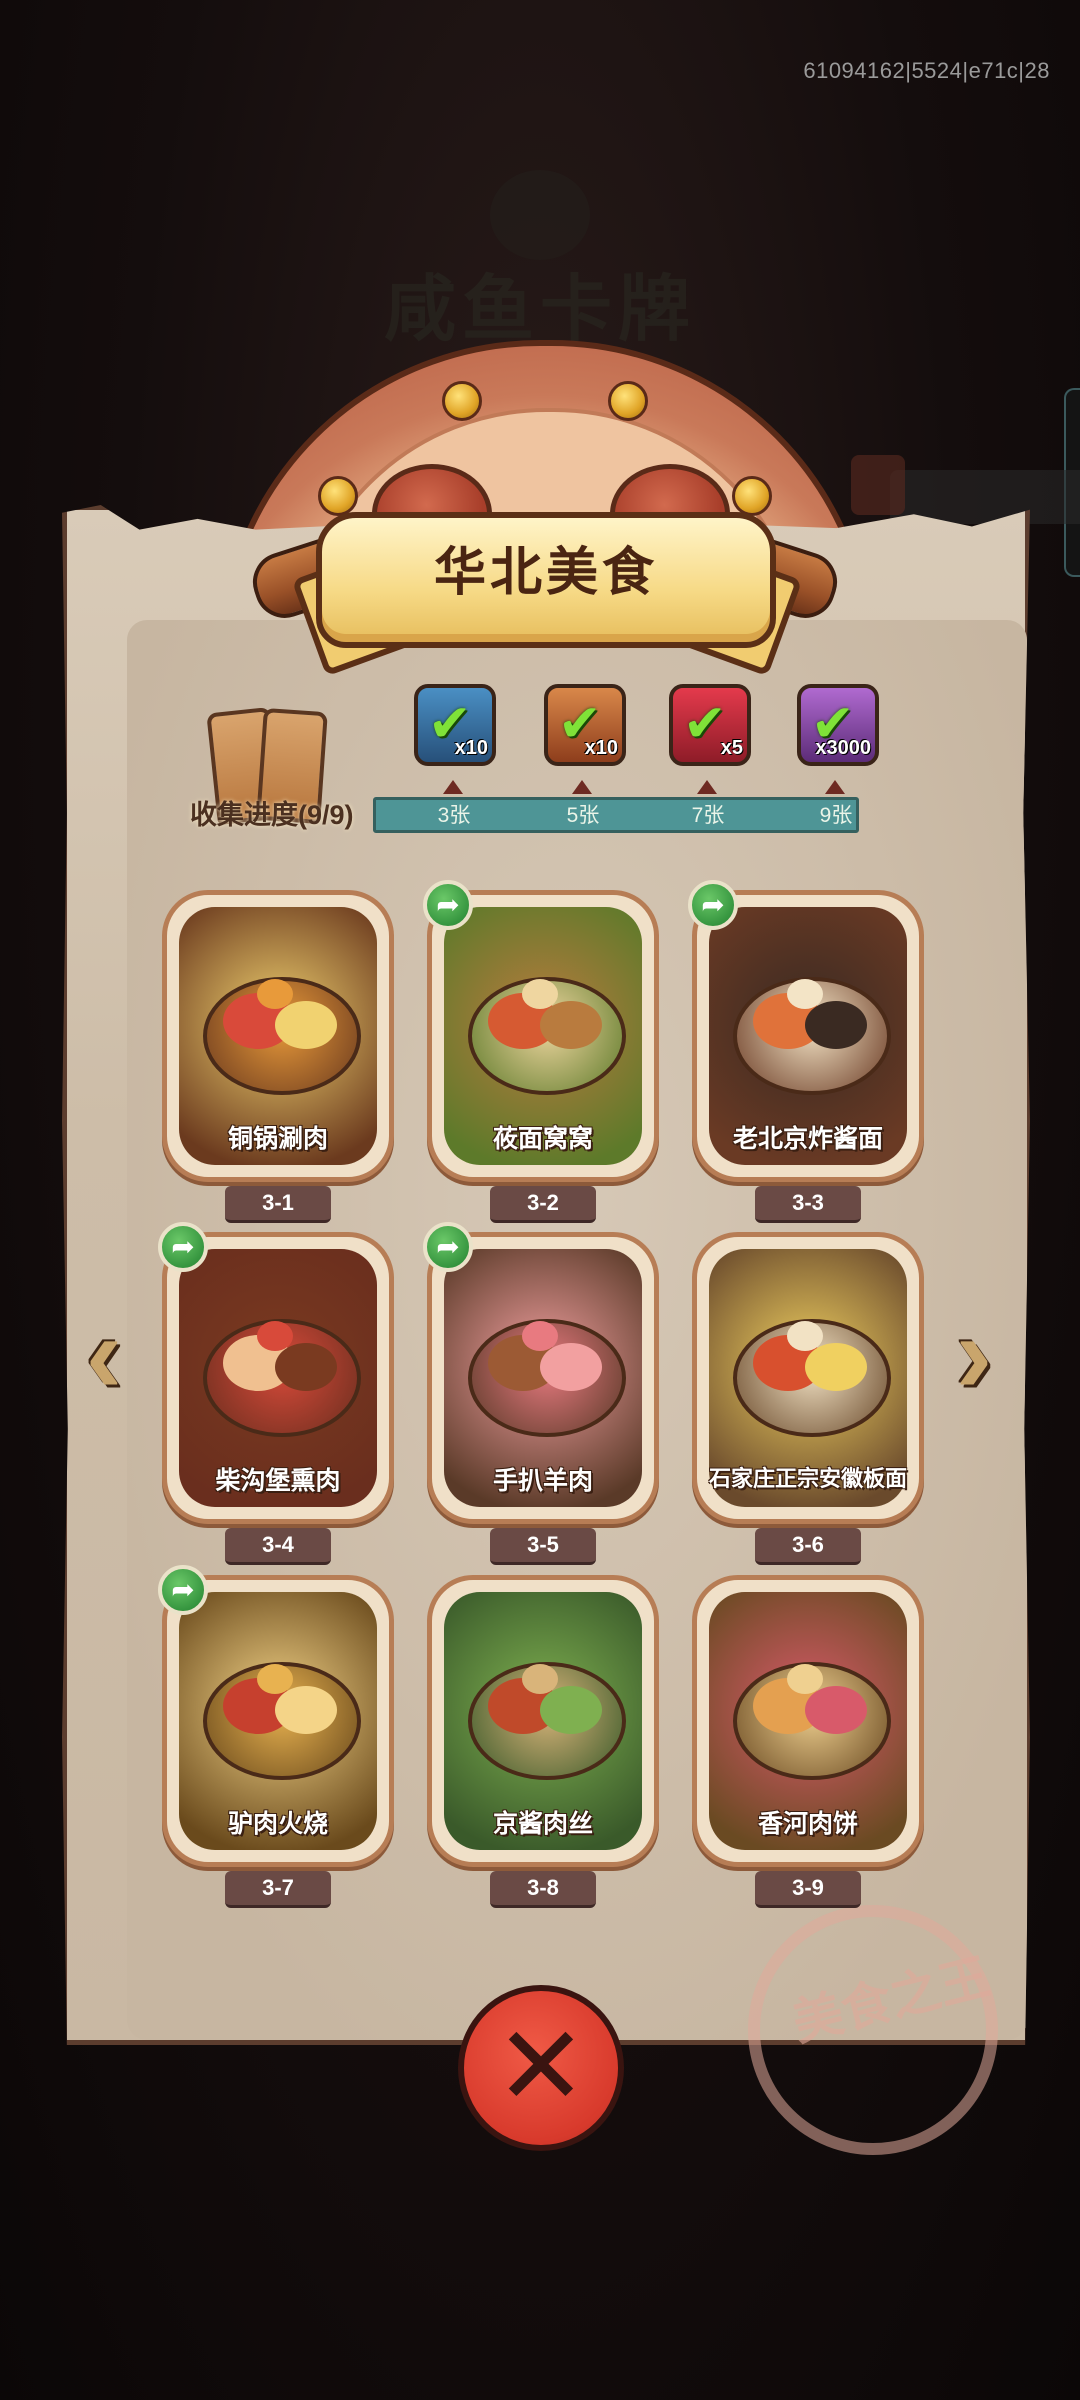  What do you see at coordinates (585, 725) in the screenshot?
I see `reward-hammer-icon: ✔ x10` at bounding box center [585, 725].